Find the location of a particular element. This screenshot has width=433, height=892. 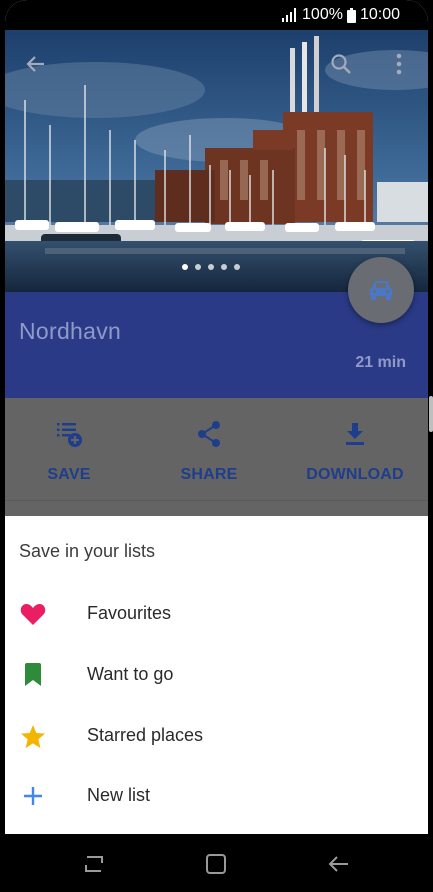

list-item-label: Favourites is located at coordinates (129, 613).